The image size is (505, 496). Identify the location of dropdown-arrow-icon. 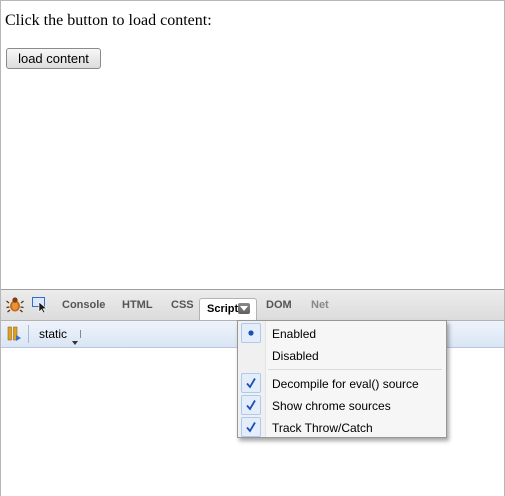
(244, 308).